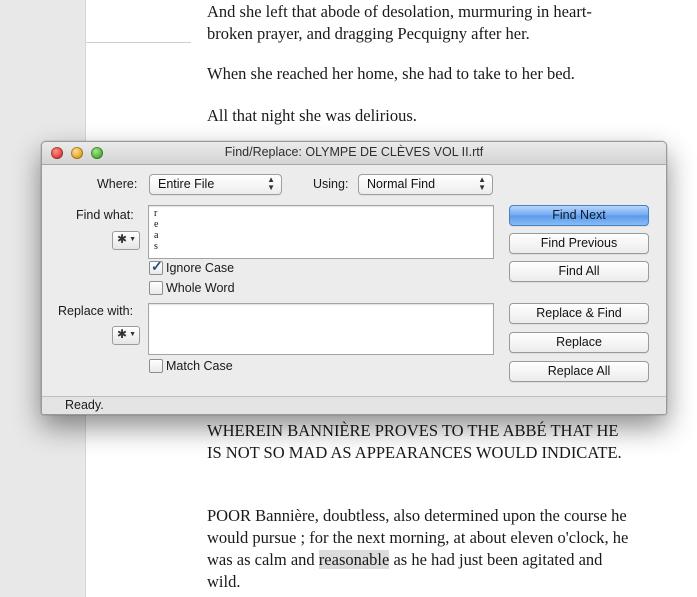 The height and width of the screenshot is (597, 697). Describe the element at coordinates (312, 115) in the screenshot. I see `document-paragraph: All that night she was delirious.` at that location.